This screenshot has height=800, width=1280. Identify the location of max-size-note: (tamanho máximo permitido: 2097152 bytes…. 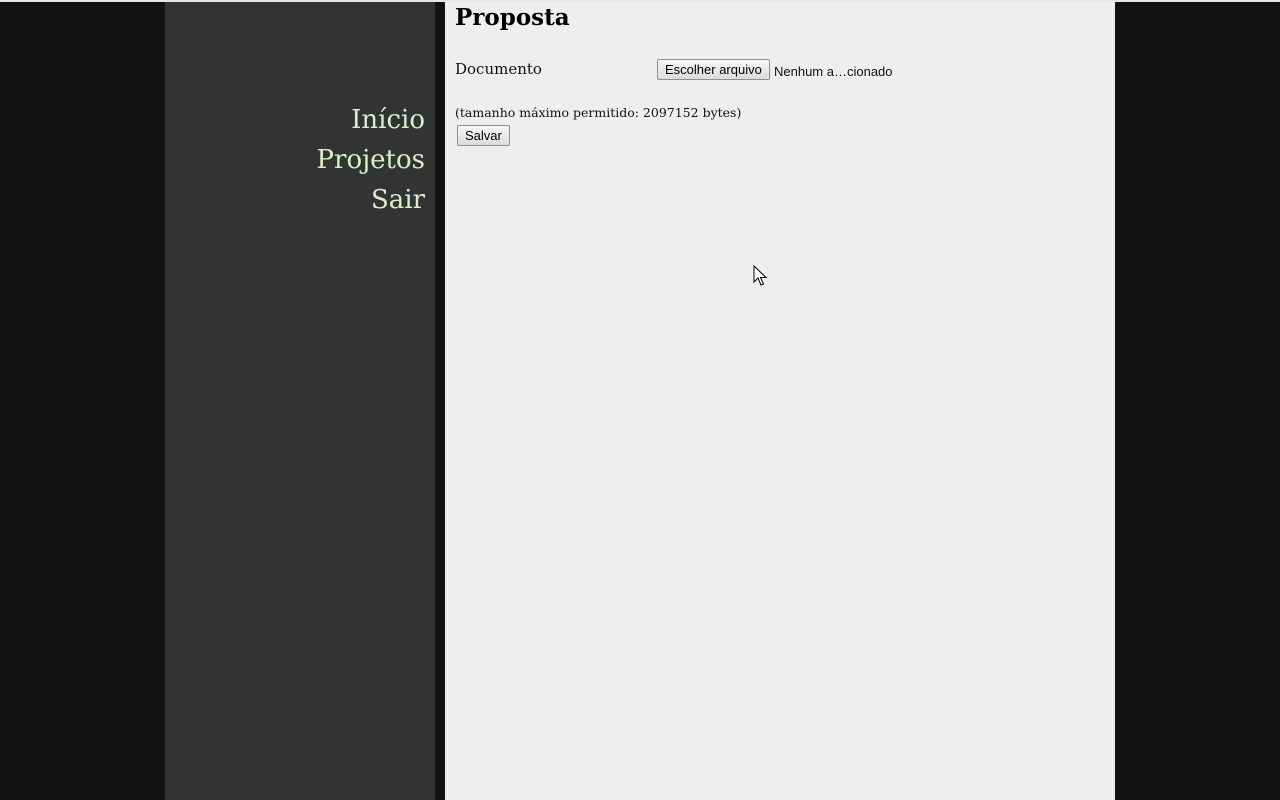
(598, 112).